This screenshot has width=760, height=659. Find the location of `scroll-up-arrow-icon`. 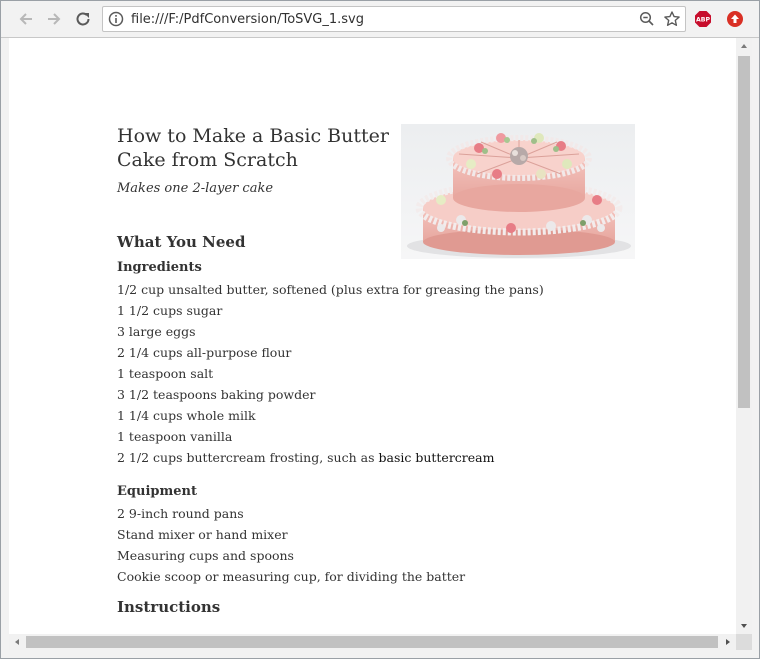

scroll-up-arrow-icon is located at coordinates (744, 46).